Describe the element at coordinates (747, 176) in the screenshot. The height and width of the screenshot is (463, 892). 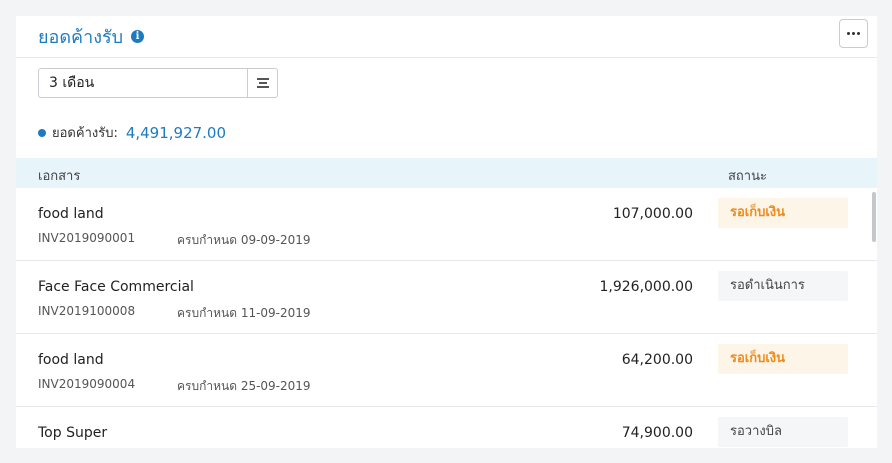
I see `column-header-status: สถานะ` at that location.